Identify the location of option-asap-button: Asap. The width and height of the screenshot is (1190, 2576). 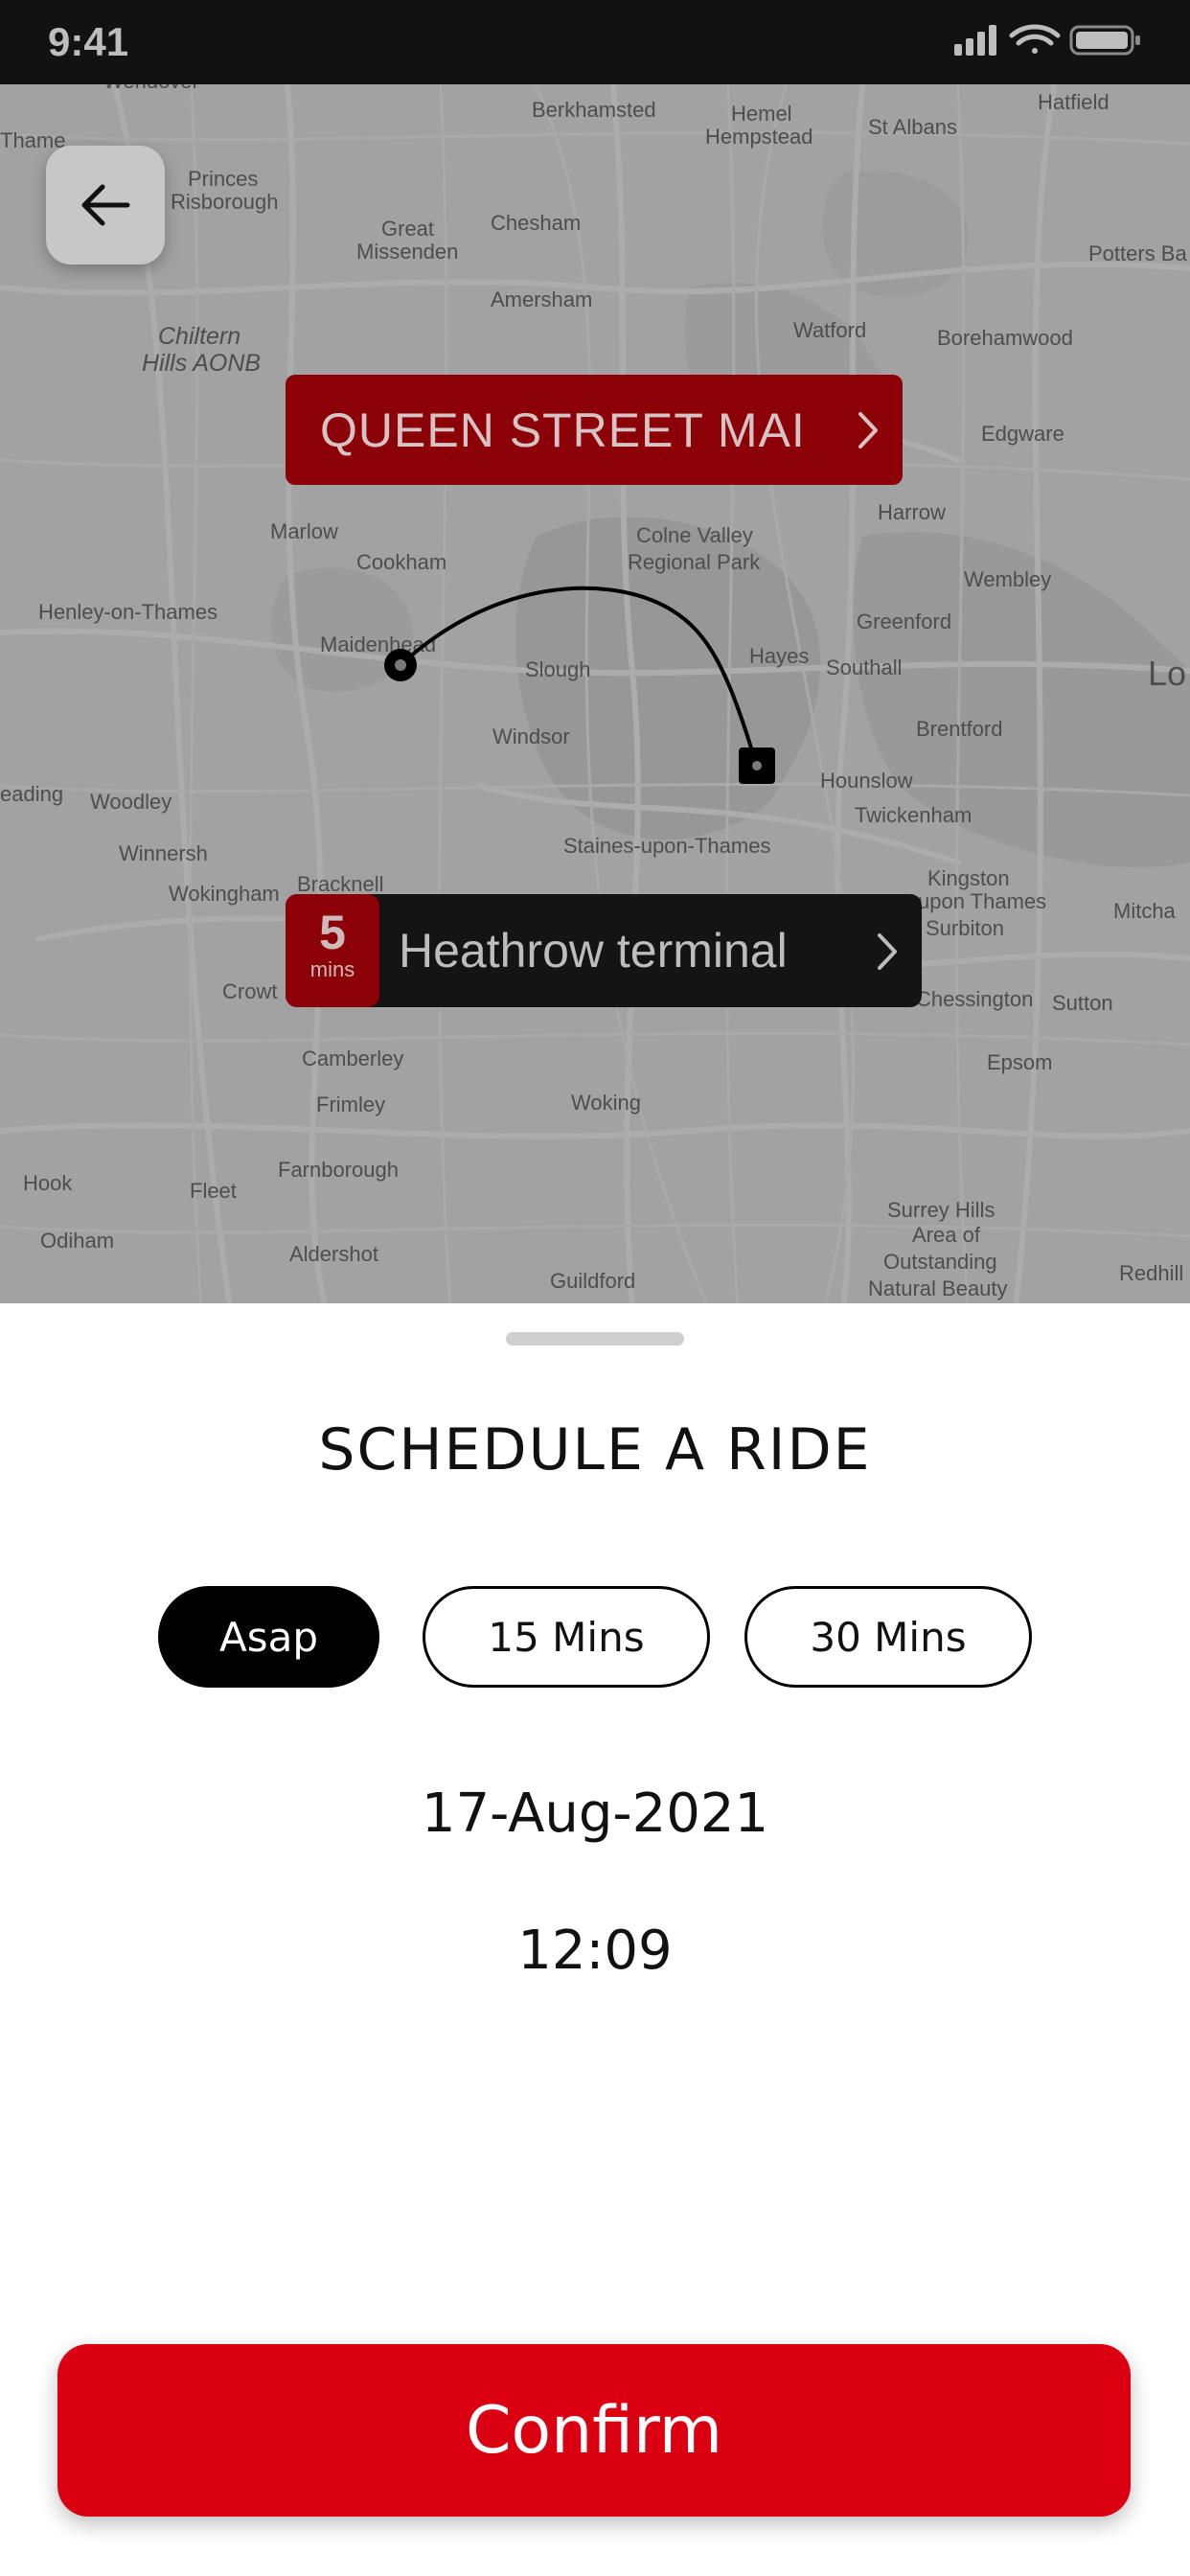
(269, 1637).